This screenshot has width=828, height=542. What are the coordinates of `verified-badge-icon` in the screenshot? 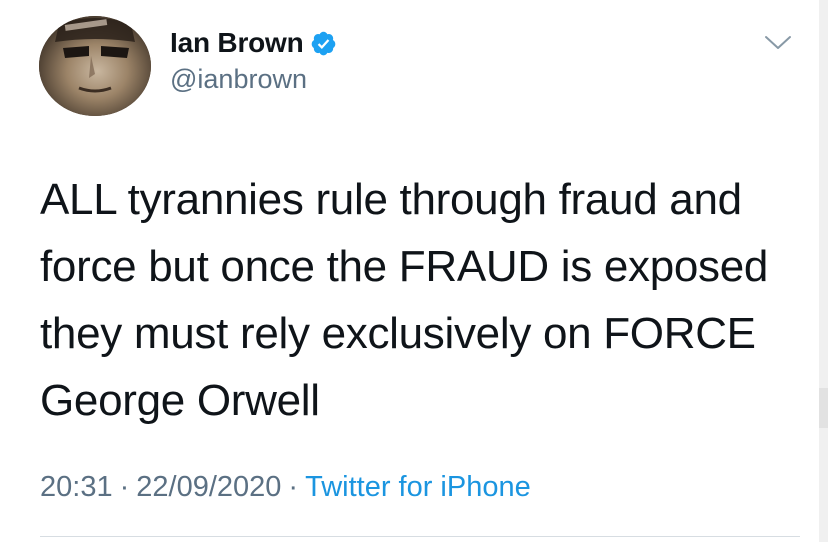 It's located at (323, 43).